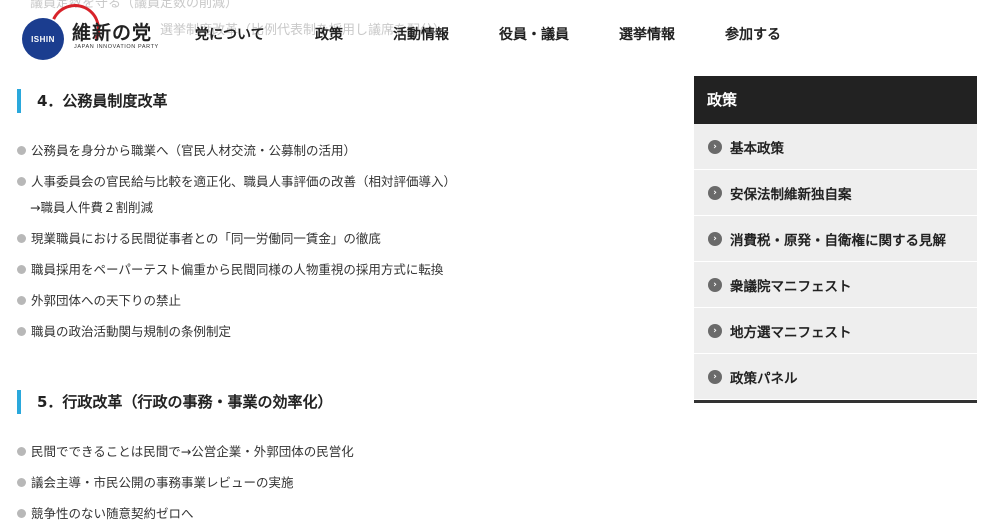 The width and height of the screenshot is (993, 526). I want to click on sidebar-title: 政策, so click(835, 100).